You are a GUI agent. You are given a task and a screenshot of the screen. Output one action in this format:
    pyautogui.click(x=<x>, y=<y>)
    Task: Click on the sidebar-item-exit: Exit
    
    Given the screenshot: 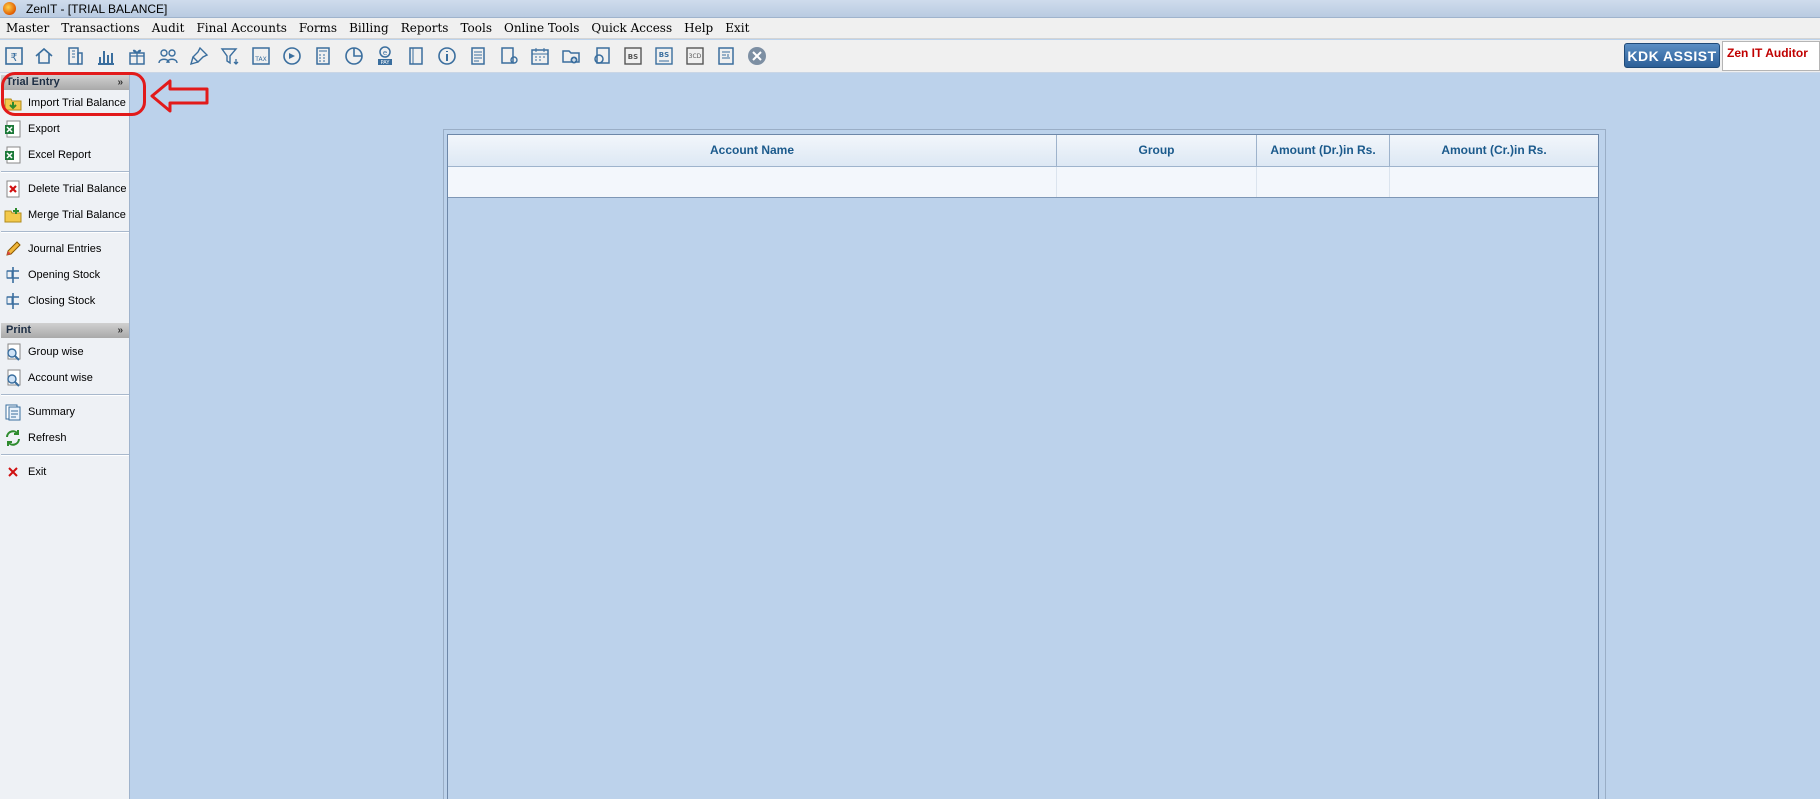 What is the action you would take?
    pyautogui.click(x=66, y=472)
    